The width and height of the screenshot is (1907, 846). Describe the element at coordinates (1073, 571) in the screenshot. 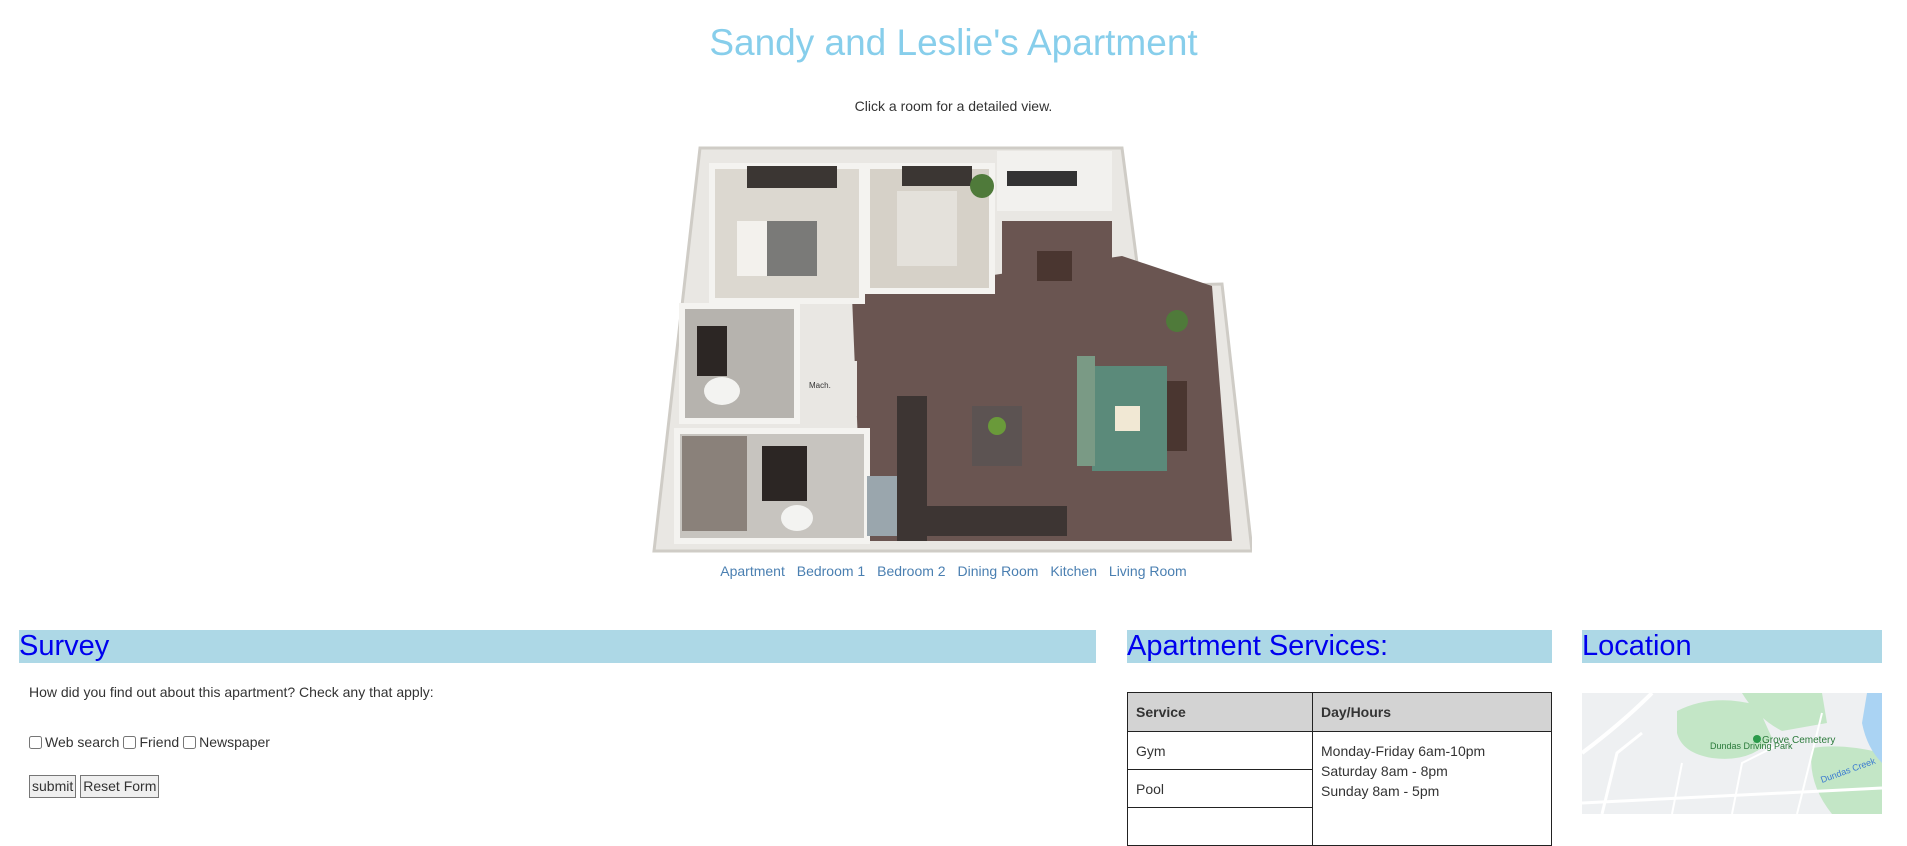

I see `nav-link-kitchen: Kitchen` at that location.